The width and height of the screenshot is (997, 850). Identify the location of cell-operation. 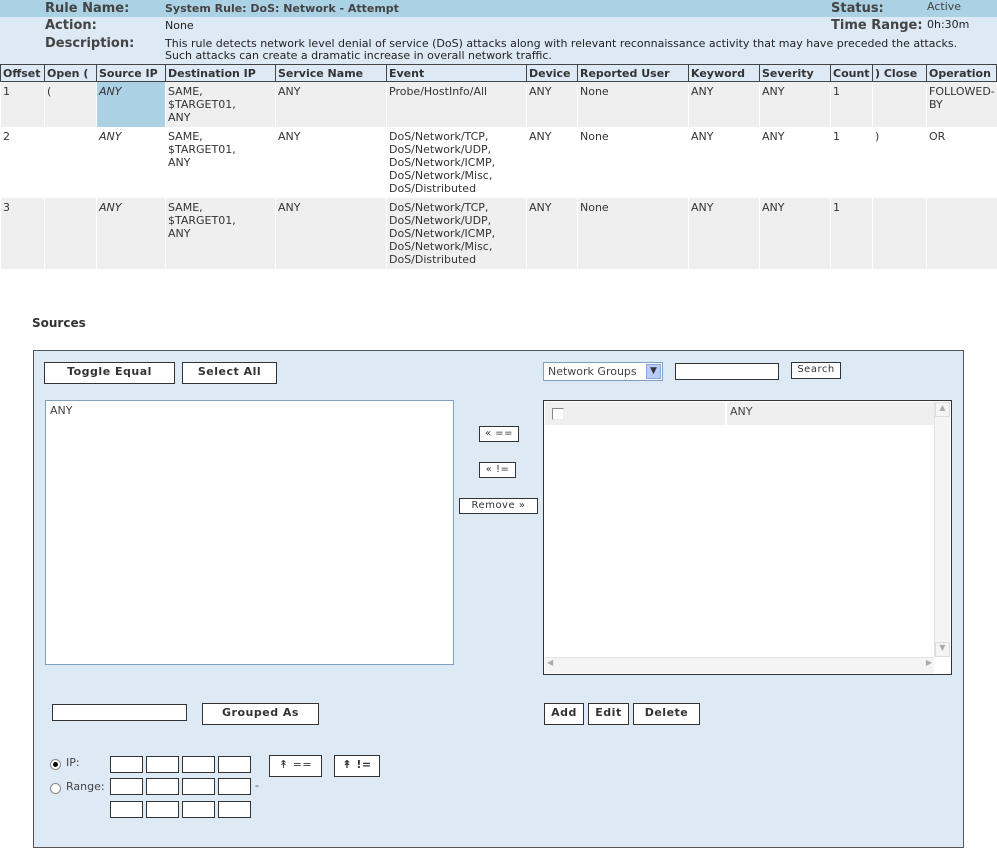
(961, 233).